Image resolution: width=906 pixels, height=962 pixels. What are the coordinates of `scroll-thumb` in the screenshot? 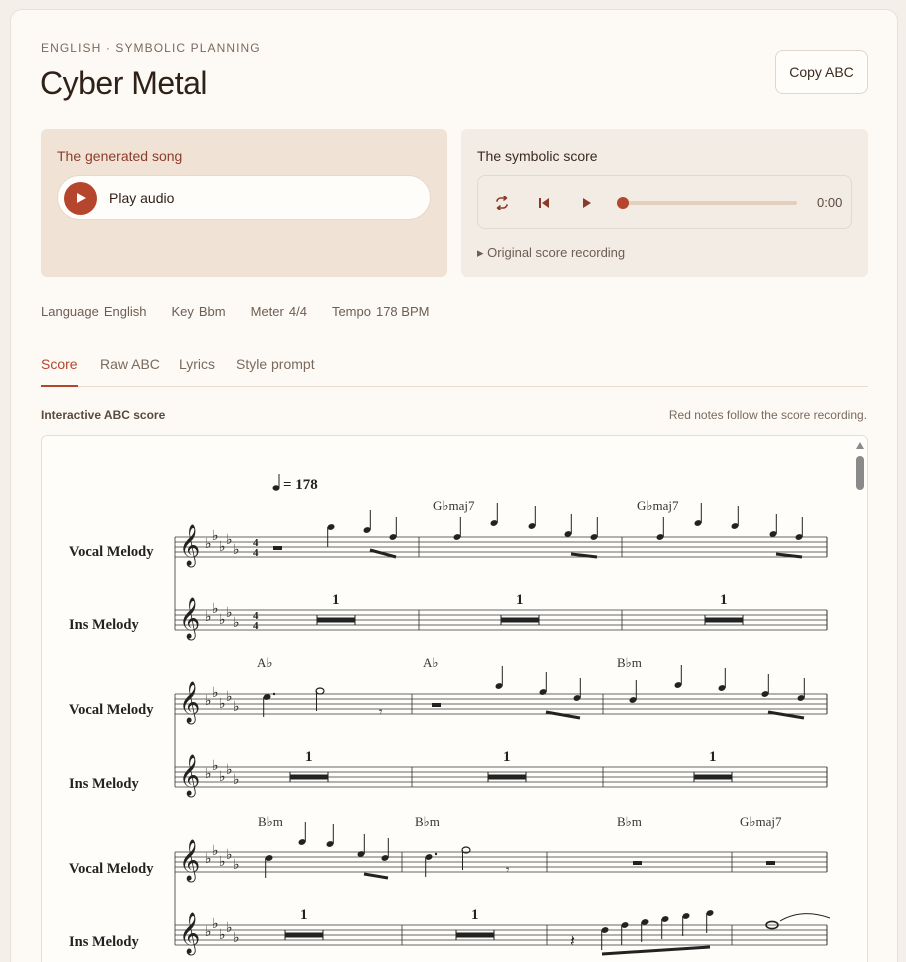 It's located at (860, 473).